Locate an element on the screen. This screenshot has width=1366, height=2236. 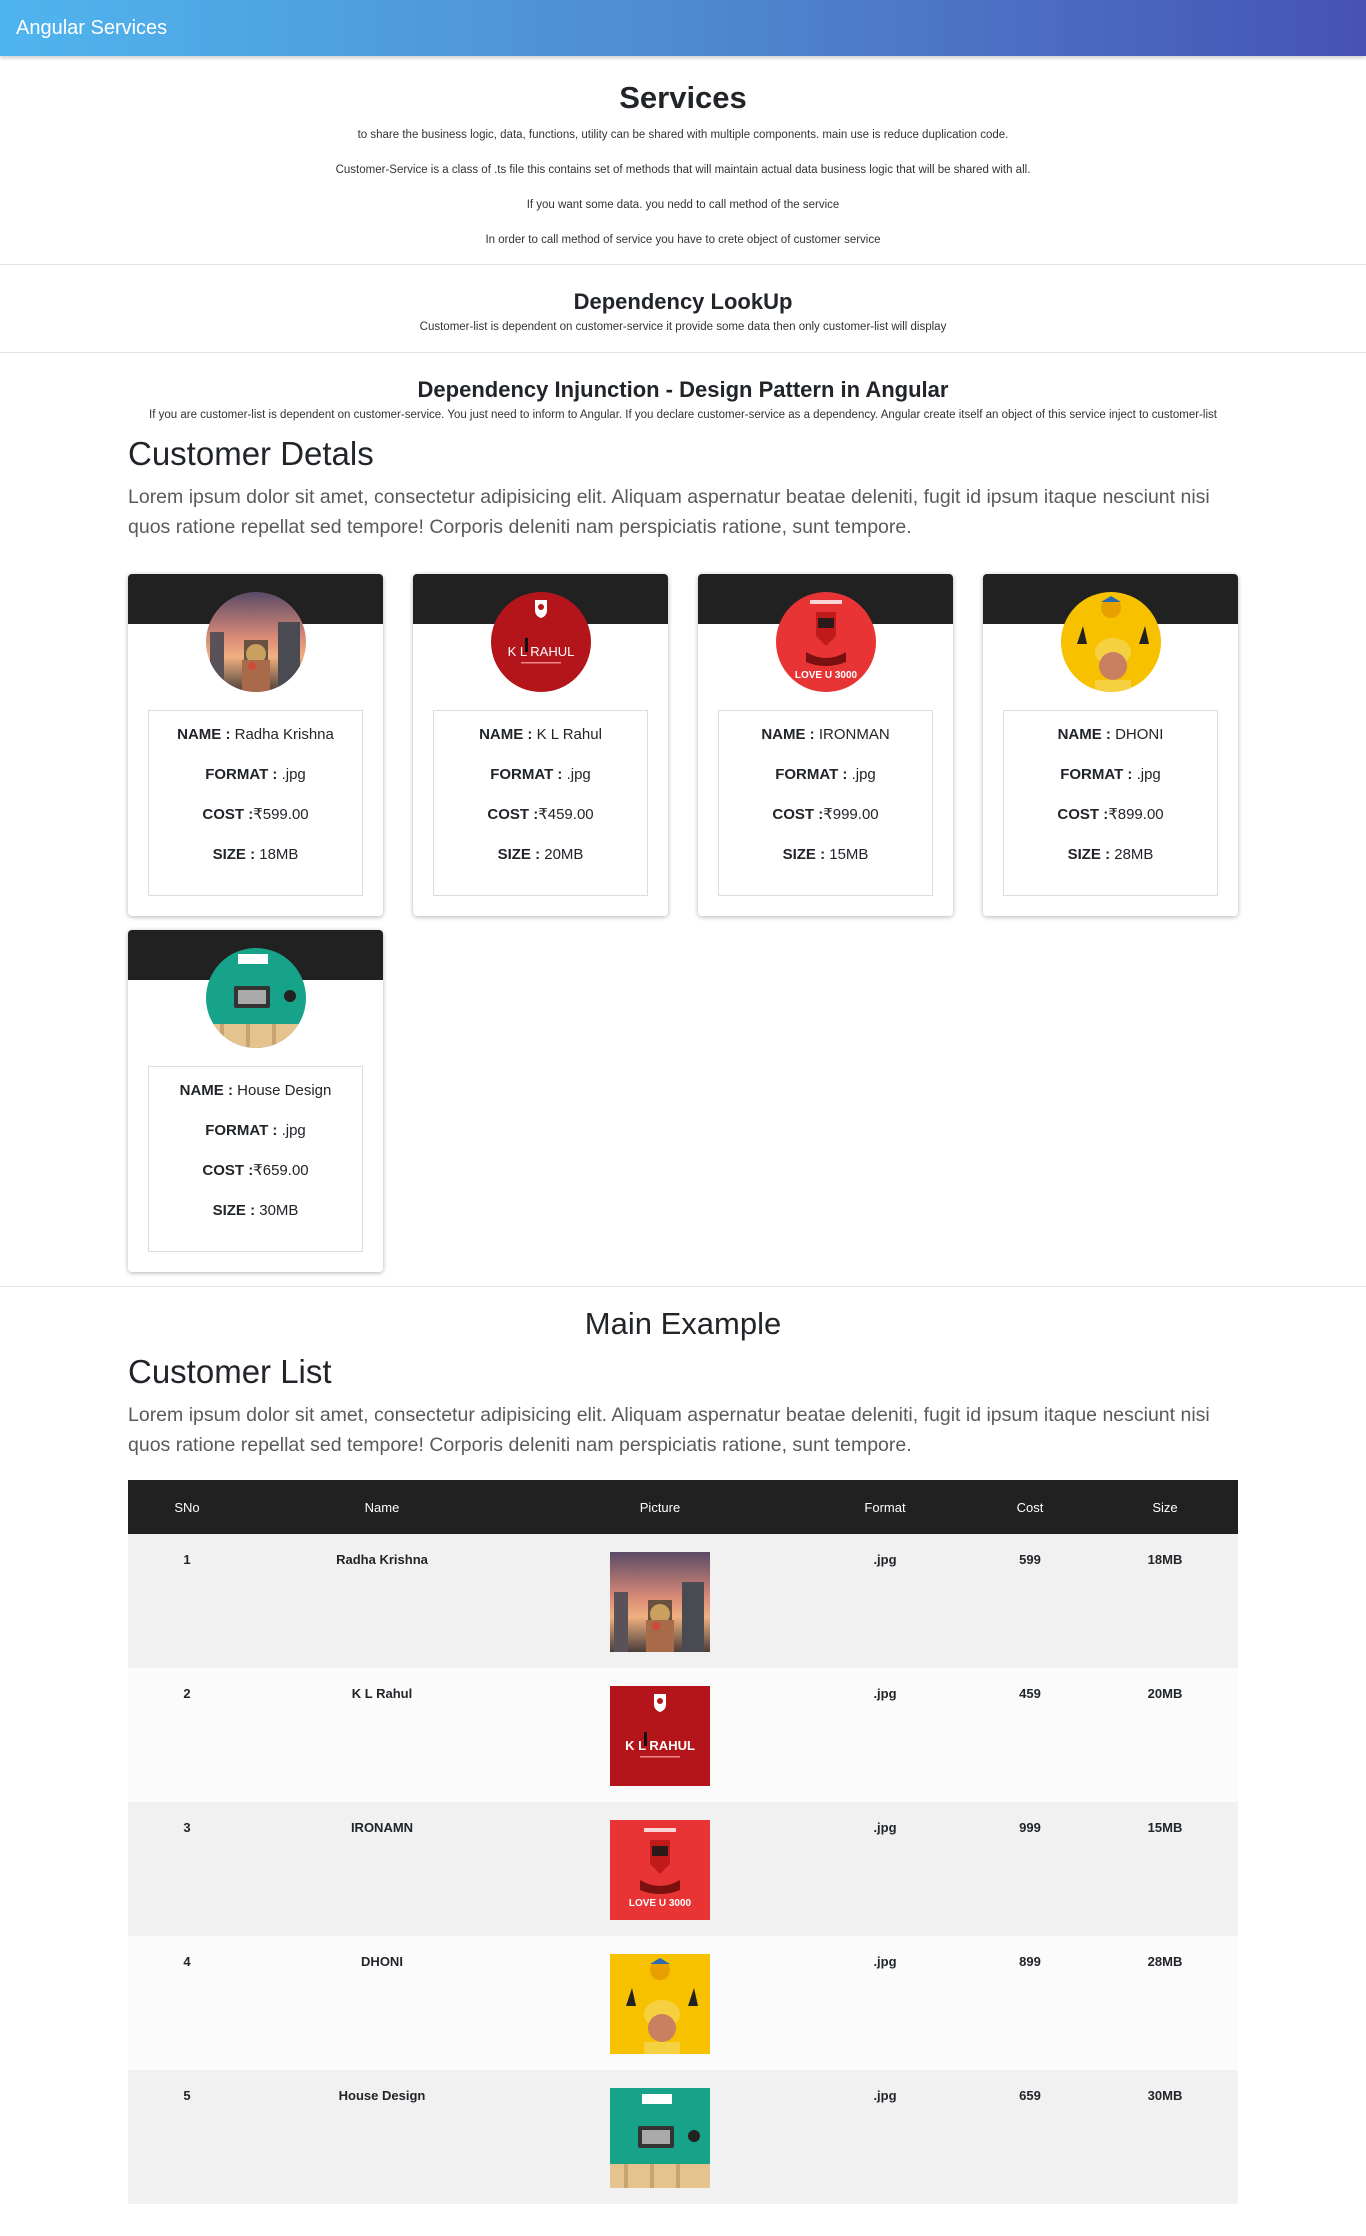
table-header-row: SNo Name Picture Format Cost Size is located at coordinates (683, 1507).